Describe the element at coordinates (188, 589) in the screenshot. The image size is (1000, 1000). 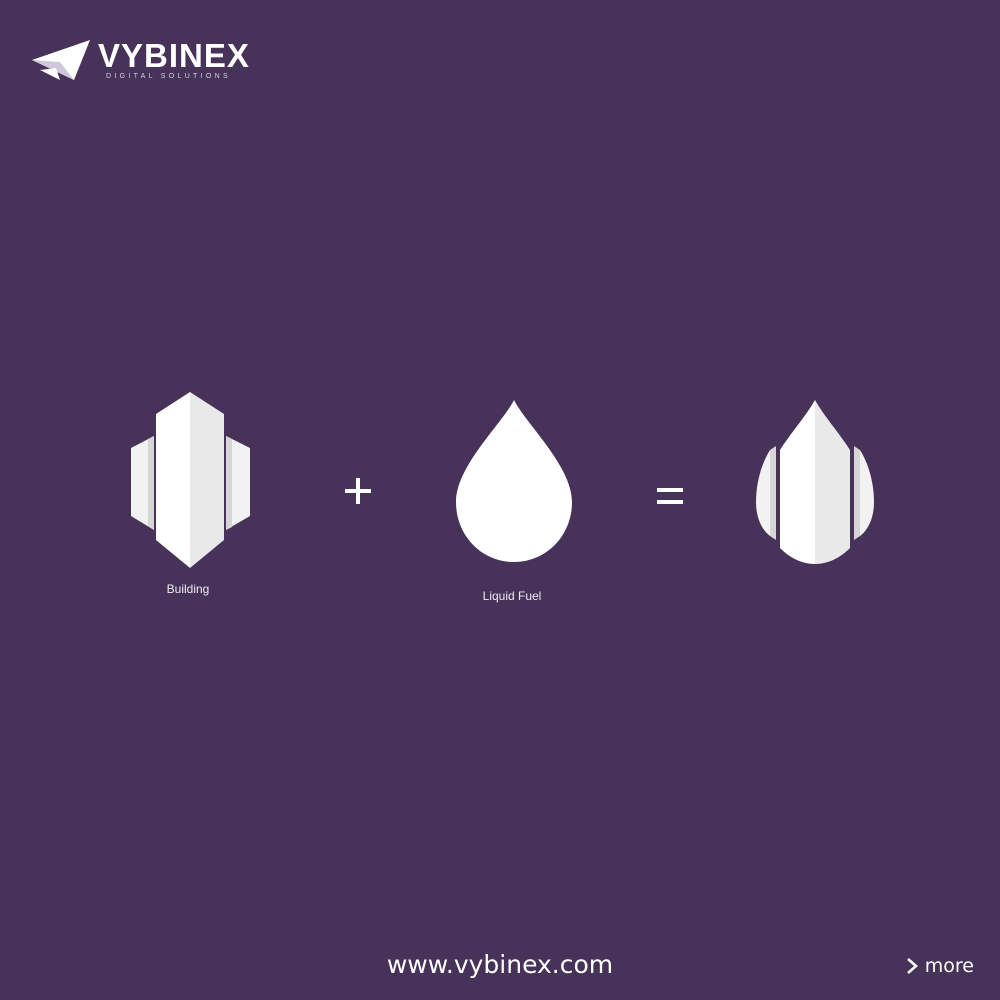
I see `building-caption: Building` at that location.